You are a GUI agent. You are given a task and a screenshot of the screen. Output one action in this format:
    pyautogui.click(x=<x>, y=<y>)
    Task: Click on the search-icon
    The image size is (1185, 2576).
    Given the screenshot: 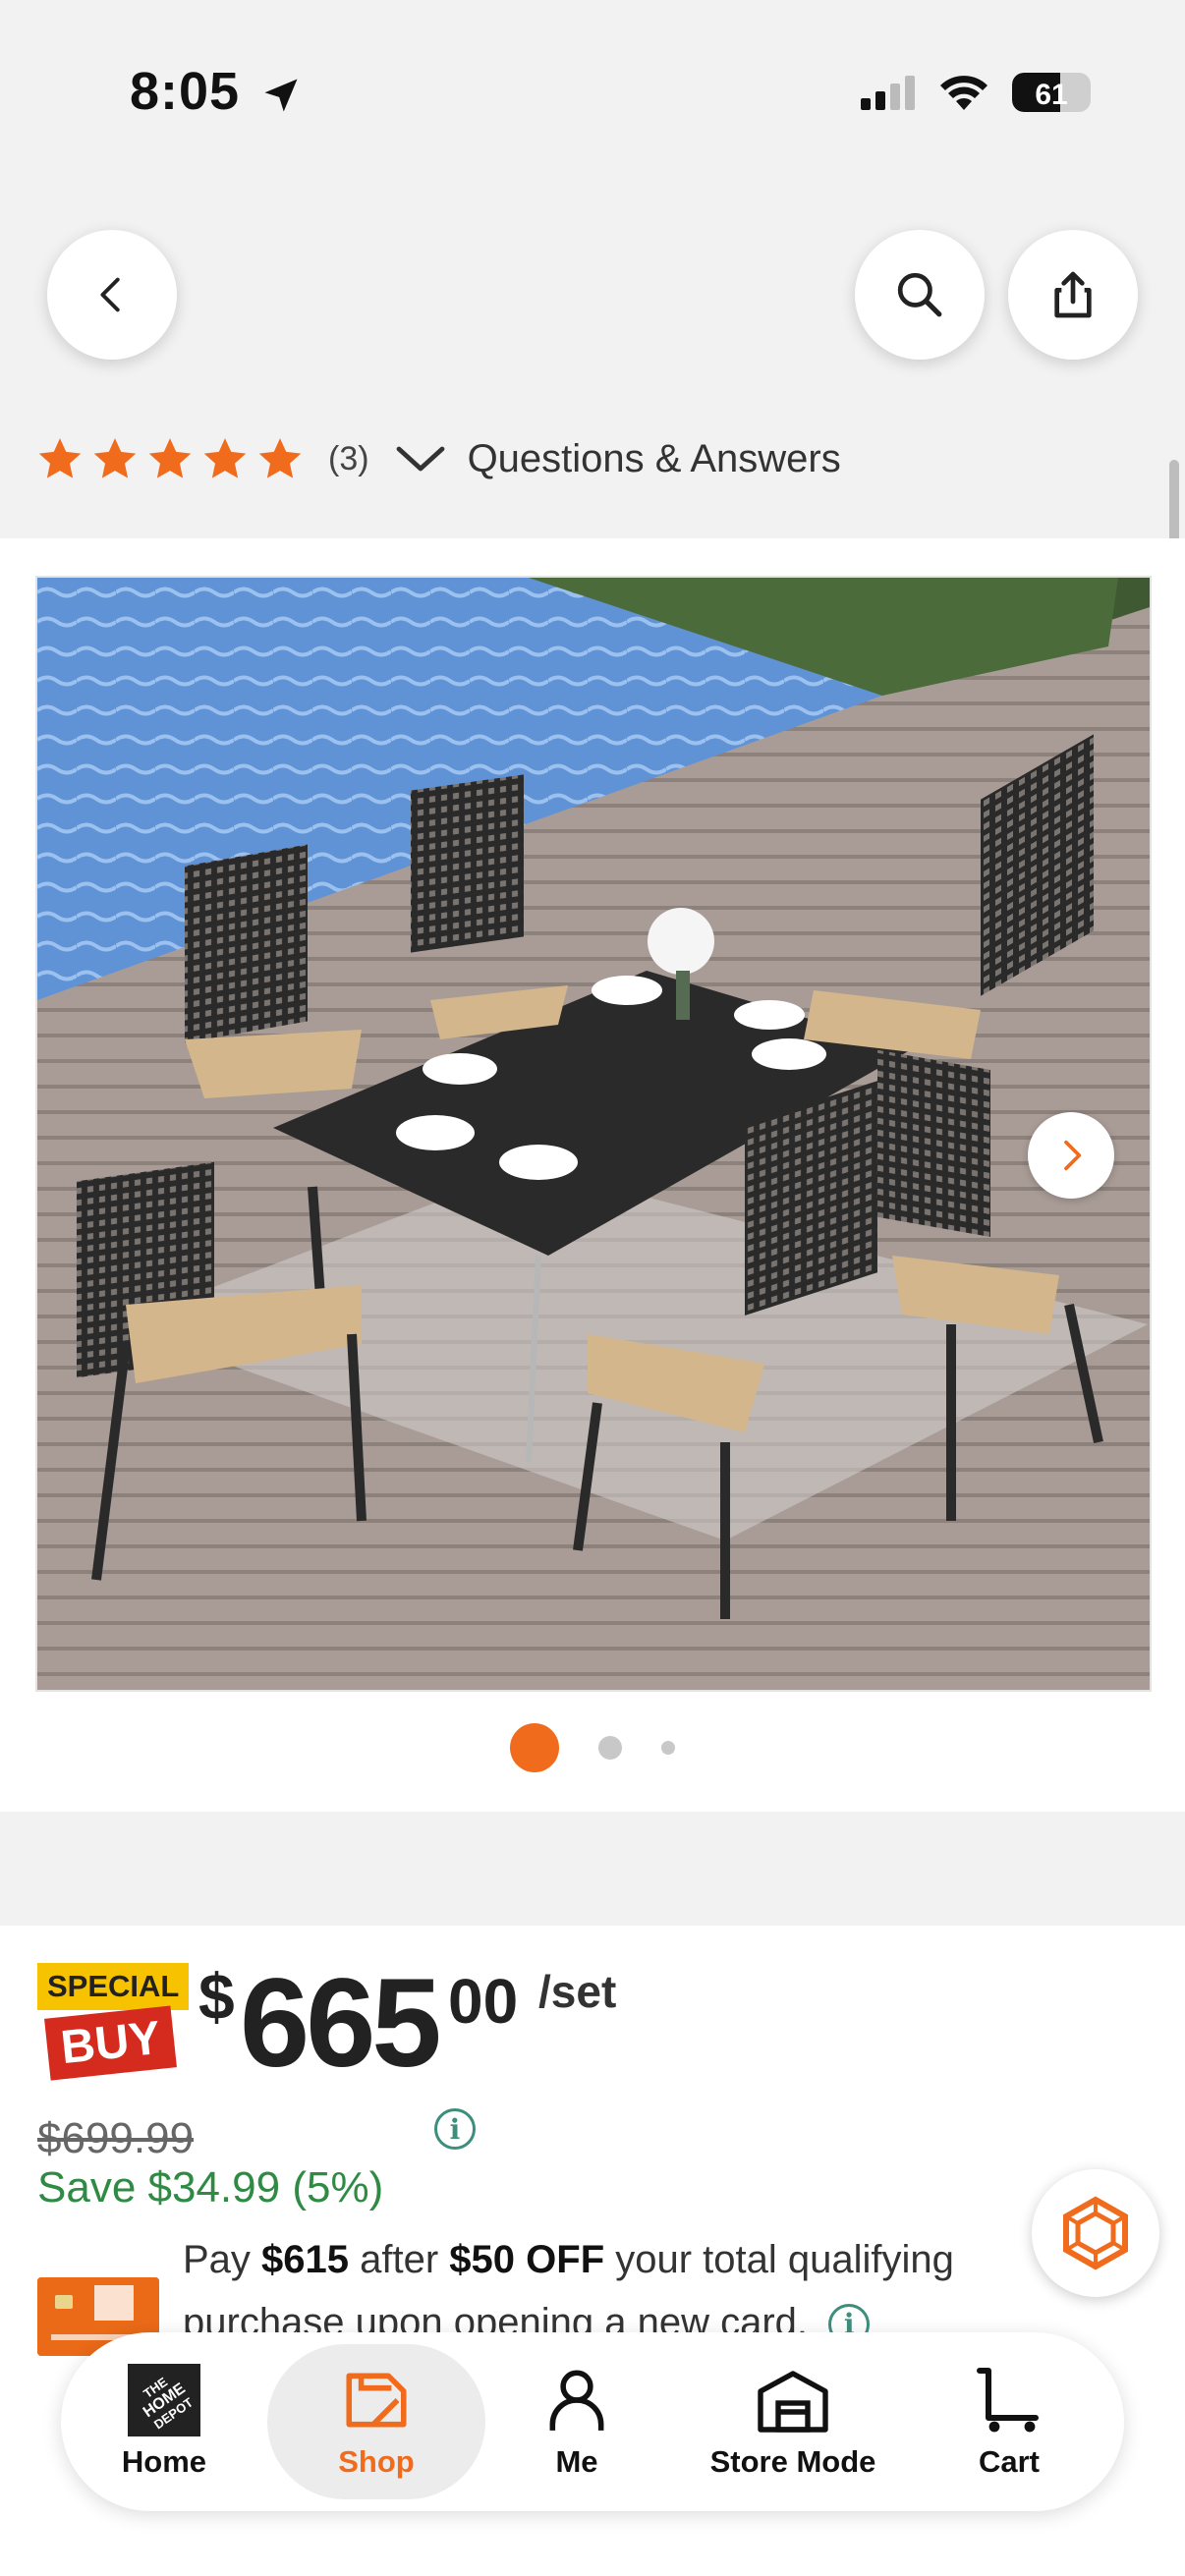 What is the action you would take?
    pyautogui.click(x=920, y=294)
    